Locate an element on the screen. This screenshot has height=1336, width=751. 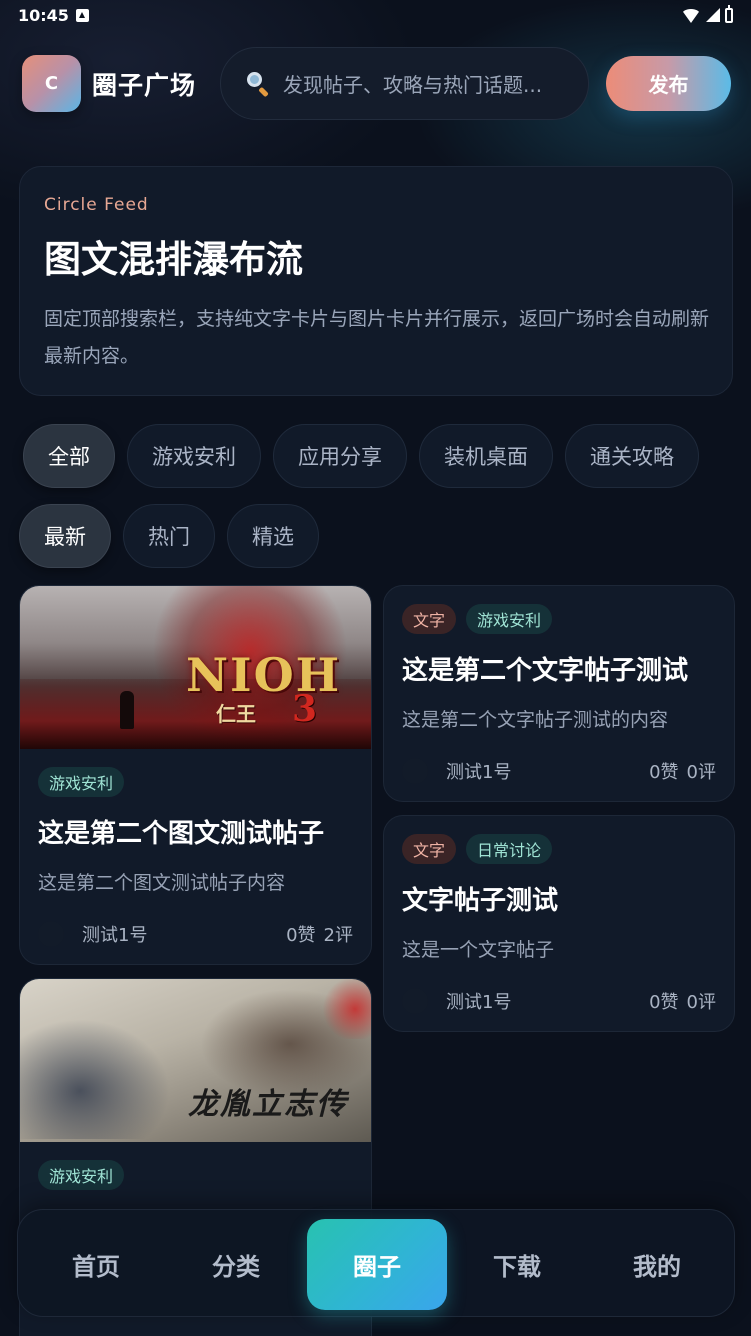
bottom-nav: 首页 分类 圈子 下载 我的 is located at coordinates (376, 1263).